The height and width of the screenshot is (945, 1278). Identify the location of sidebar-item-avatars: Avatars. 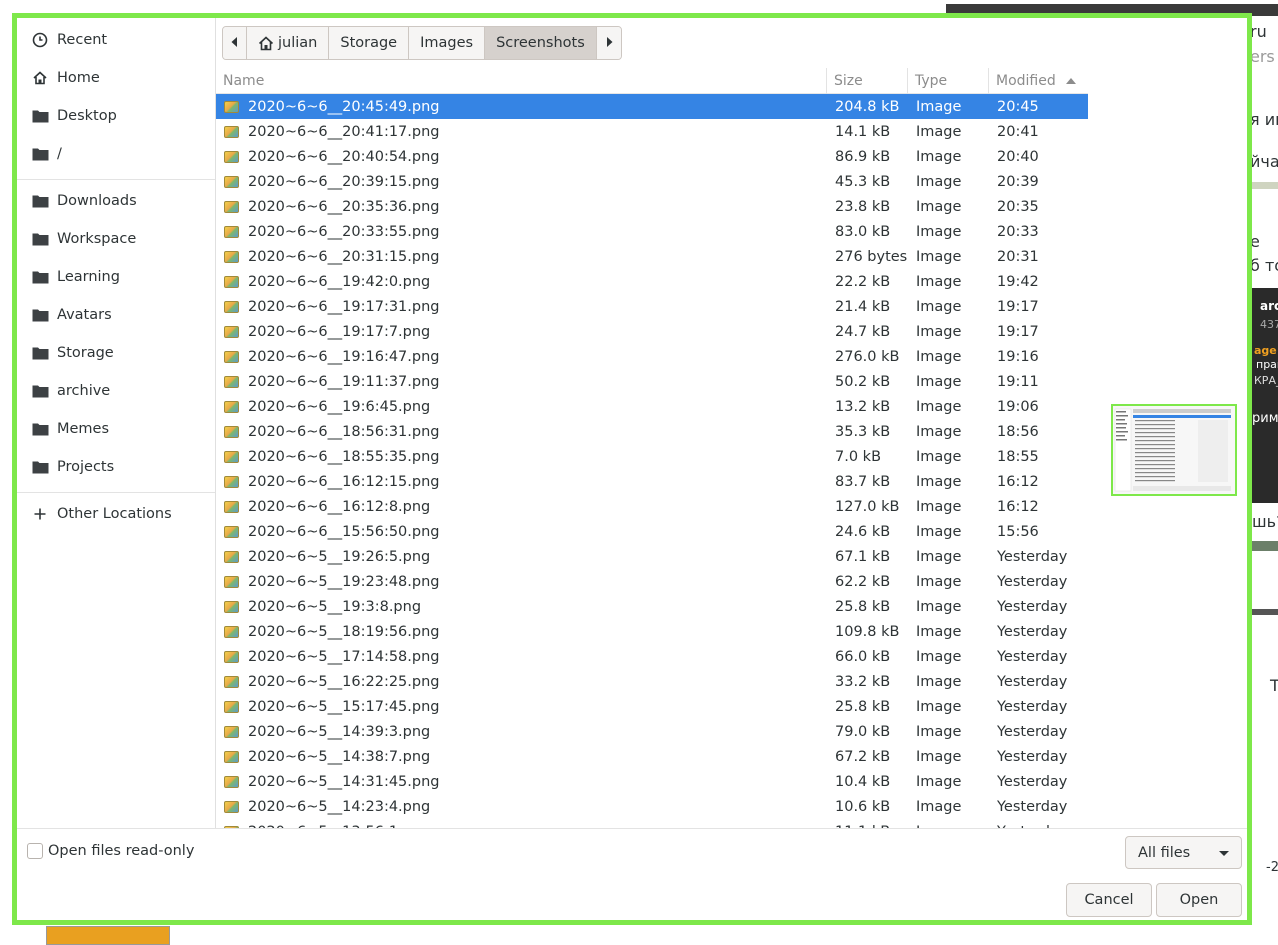
(116, 315).